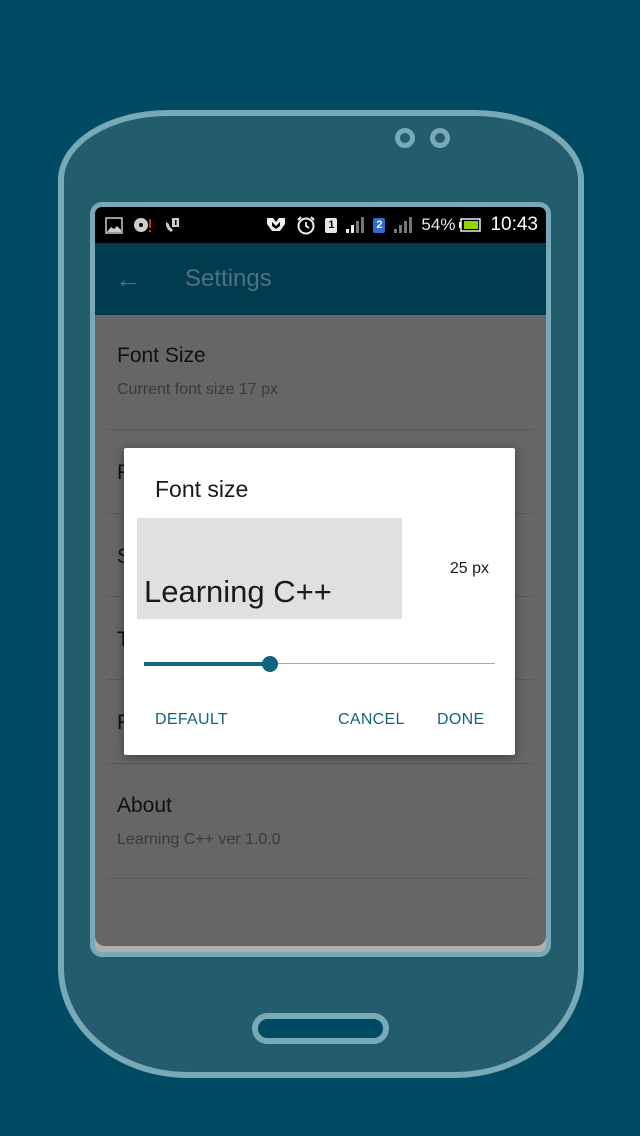  What do you see at coordinates (228, 278) in the screenshot?
I see `page-title: Settings` at bounding box center [228, 278].